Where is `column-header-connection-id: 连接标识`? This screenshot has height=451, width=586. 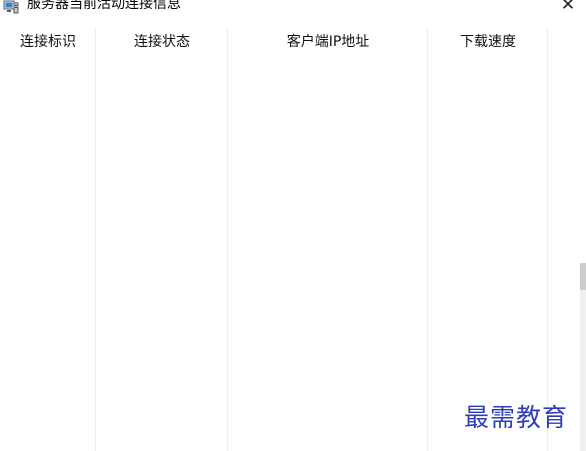
column-header-connection-id: 连接标识 is located at coordinates (48, 42).